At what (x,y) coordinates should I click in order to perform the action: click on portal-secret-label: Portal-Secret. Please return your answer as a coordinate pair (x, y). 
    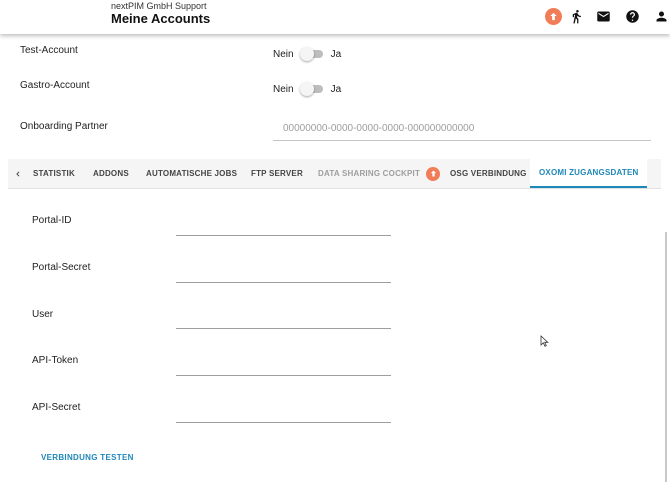
    Looking at the image, I should click on (61, 267).